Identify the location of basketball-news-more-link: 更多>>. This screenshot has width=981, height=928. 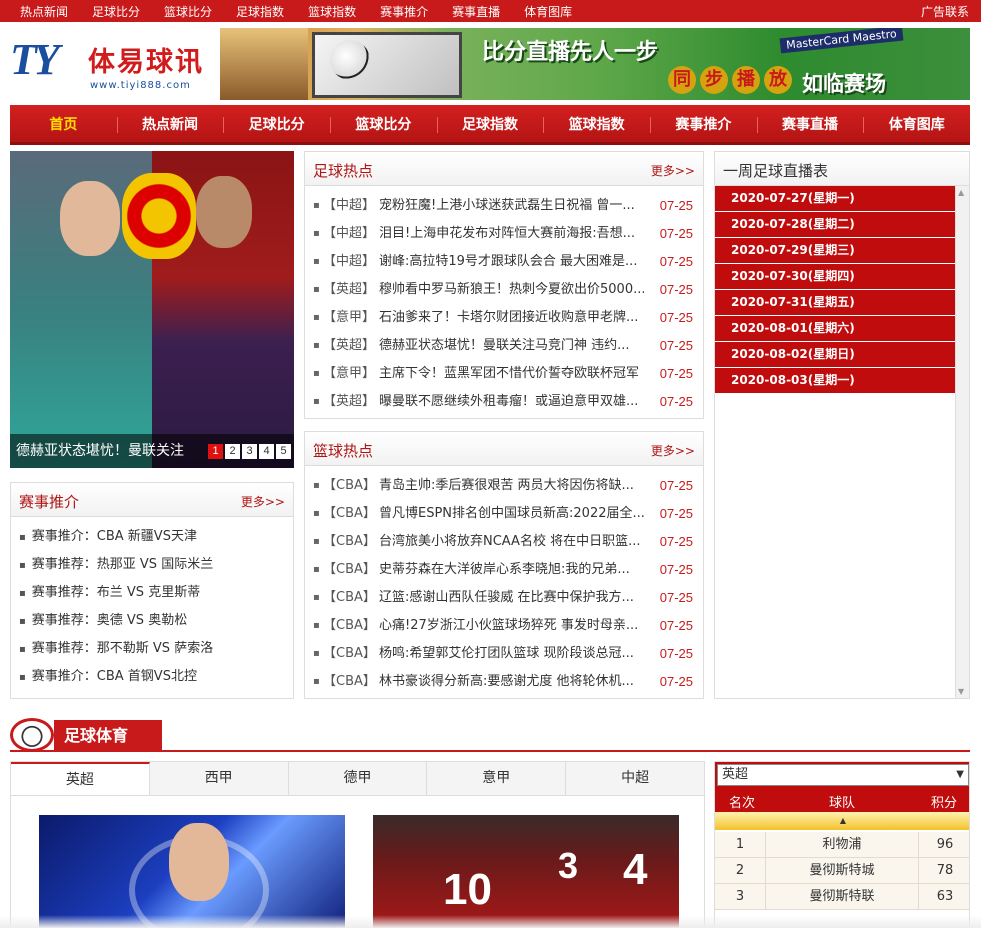
(673, 450).